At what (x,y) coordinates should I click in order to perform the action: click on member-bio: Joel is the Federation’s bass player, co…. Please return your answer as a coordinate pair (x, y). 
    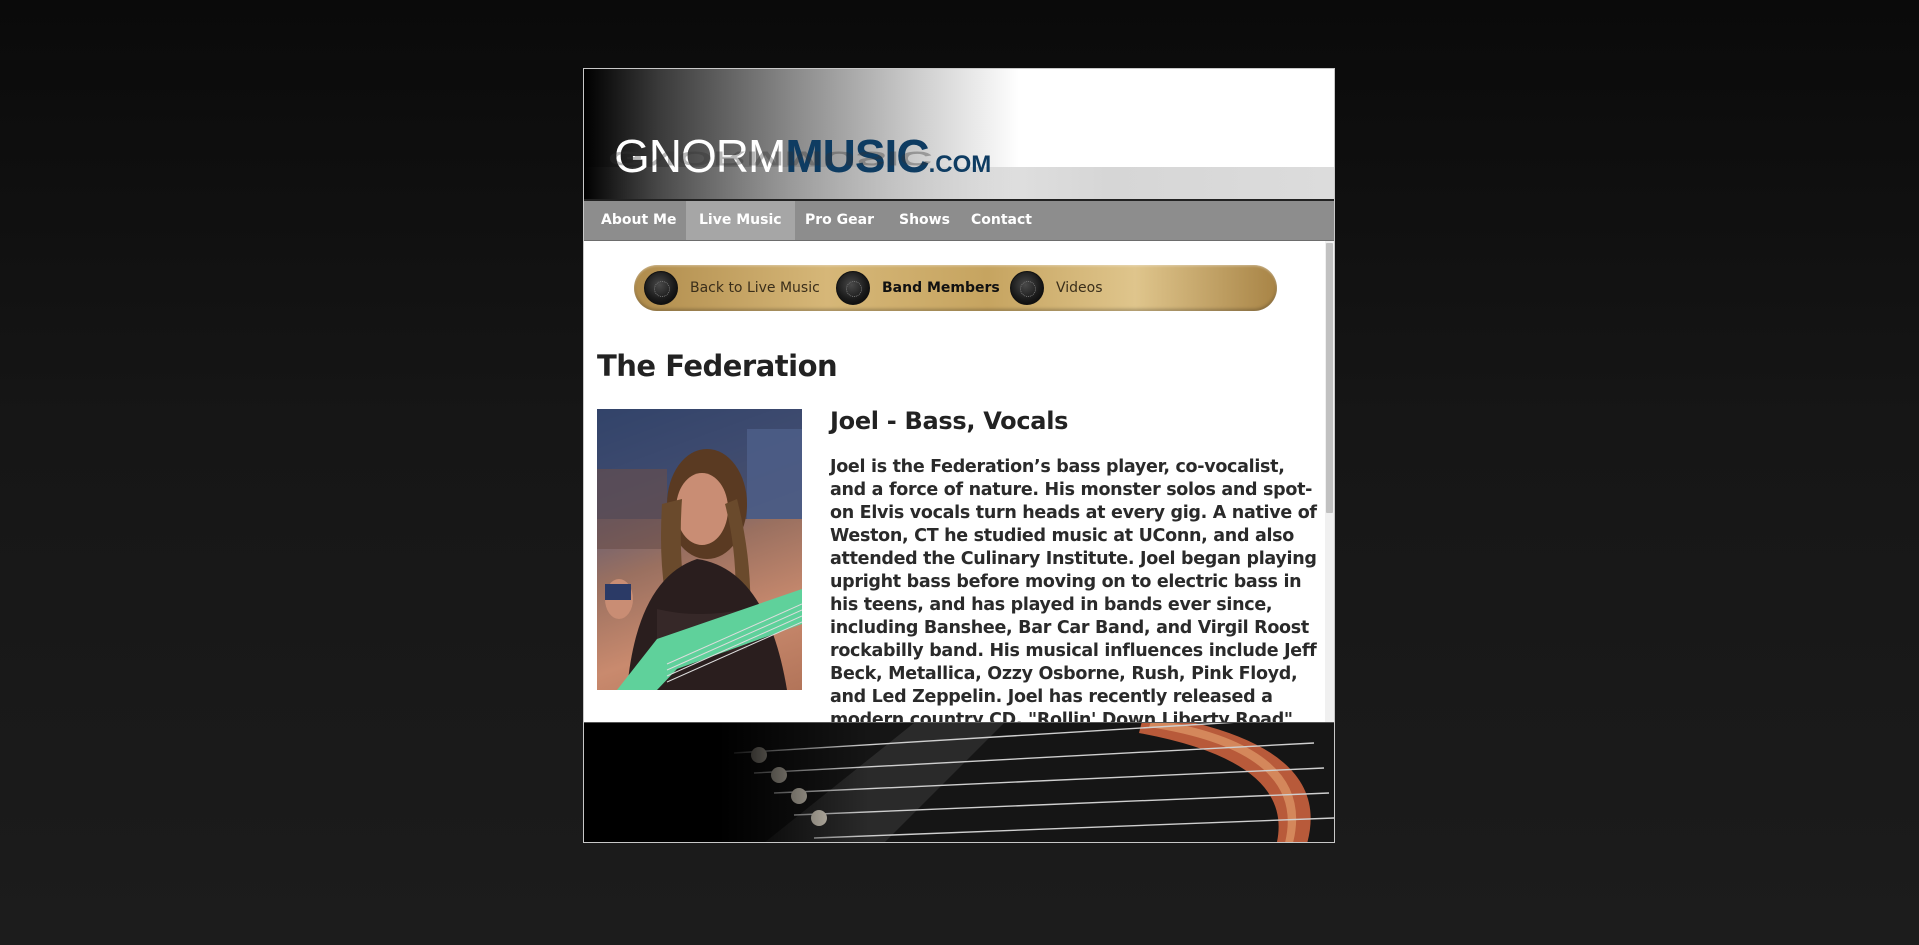
    Looking at the image, I should click on (1073, 589).